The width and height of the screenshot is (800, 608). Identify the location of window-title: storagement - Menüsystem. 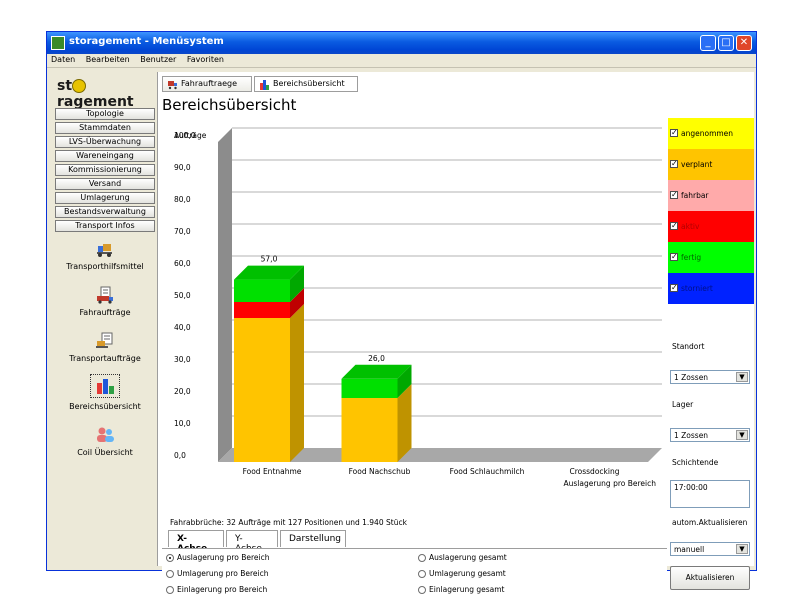
(146, 41).